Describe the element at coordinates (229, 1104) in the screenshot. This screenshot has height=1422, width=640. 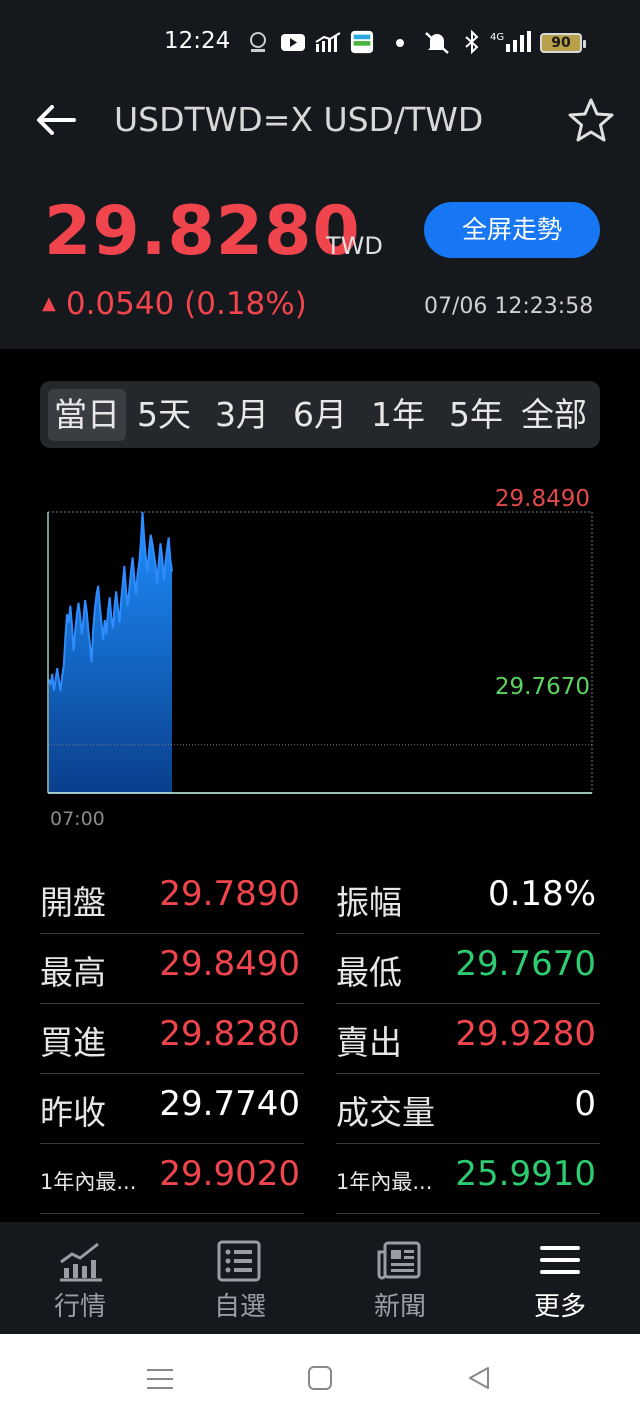
I see `stat-value: 29.7740` at that location.